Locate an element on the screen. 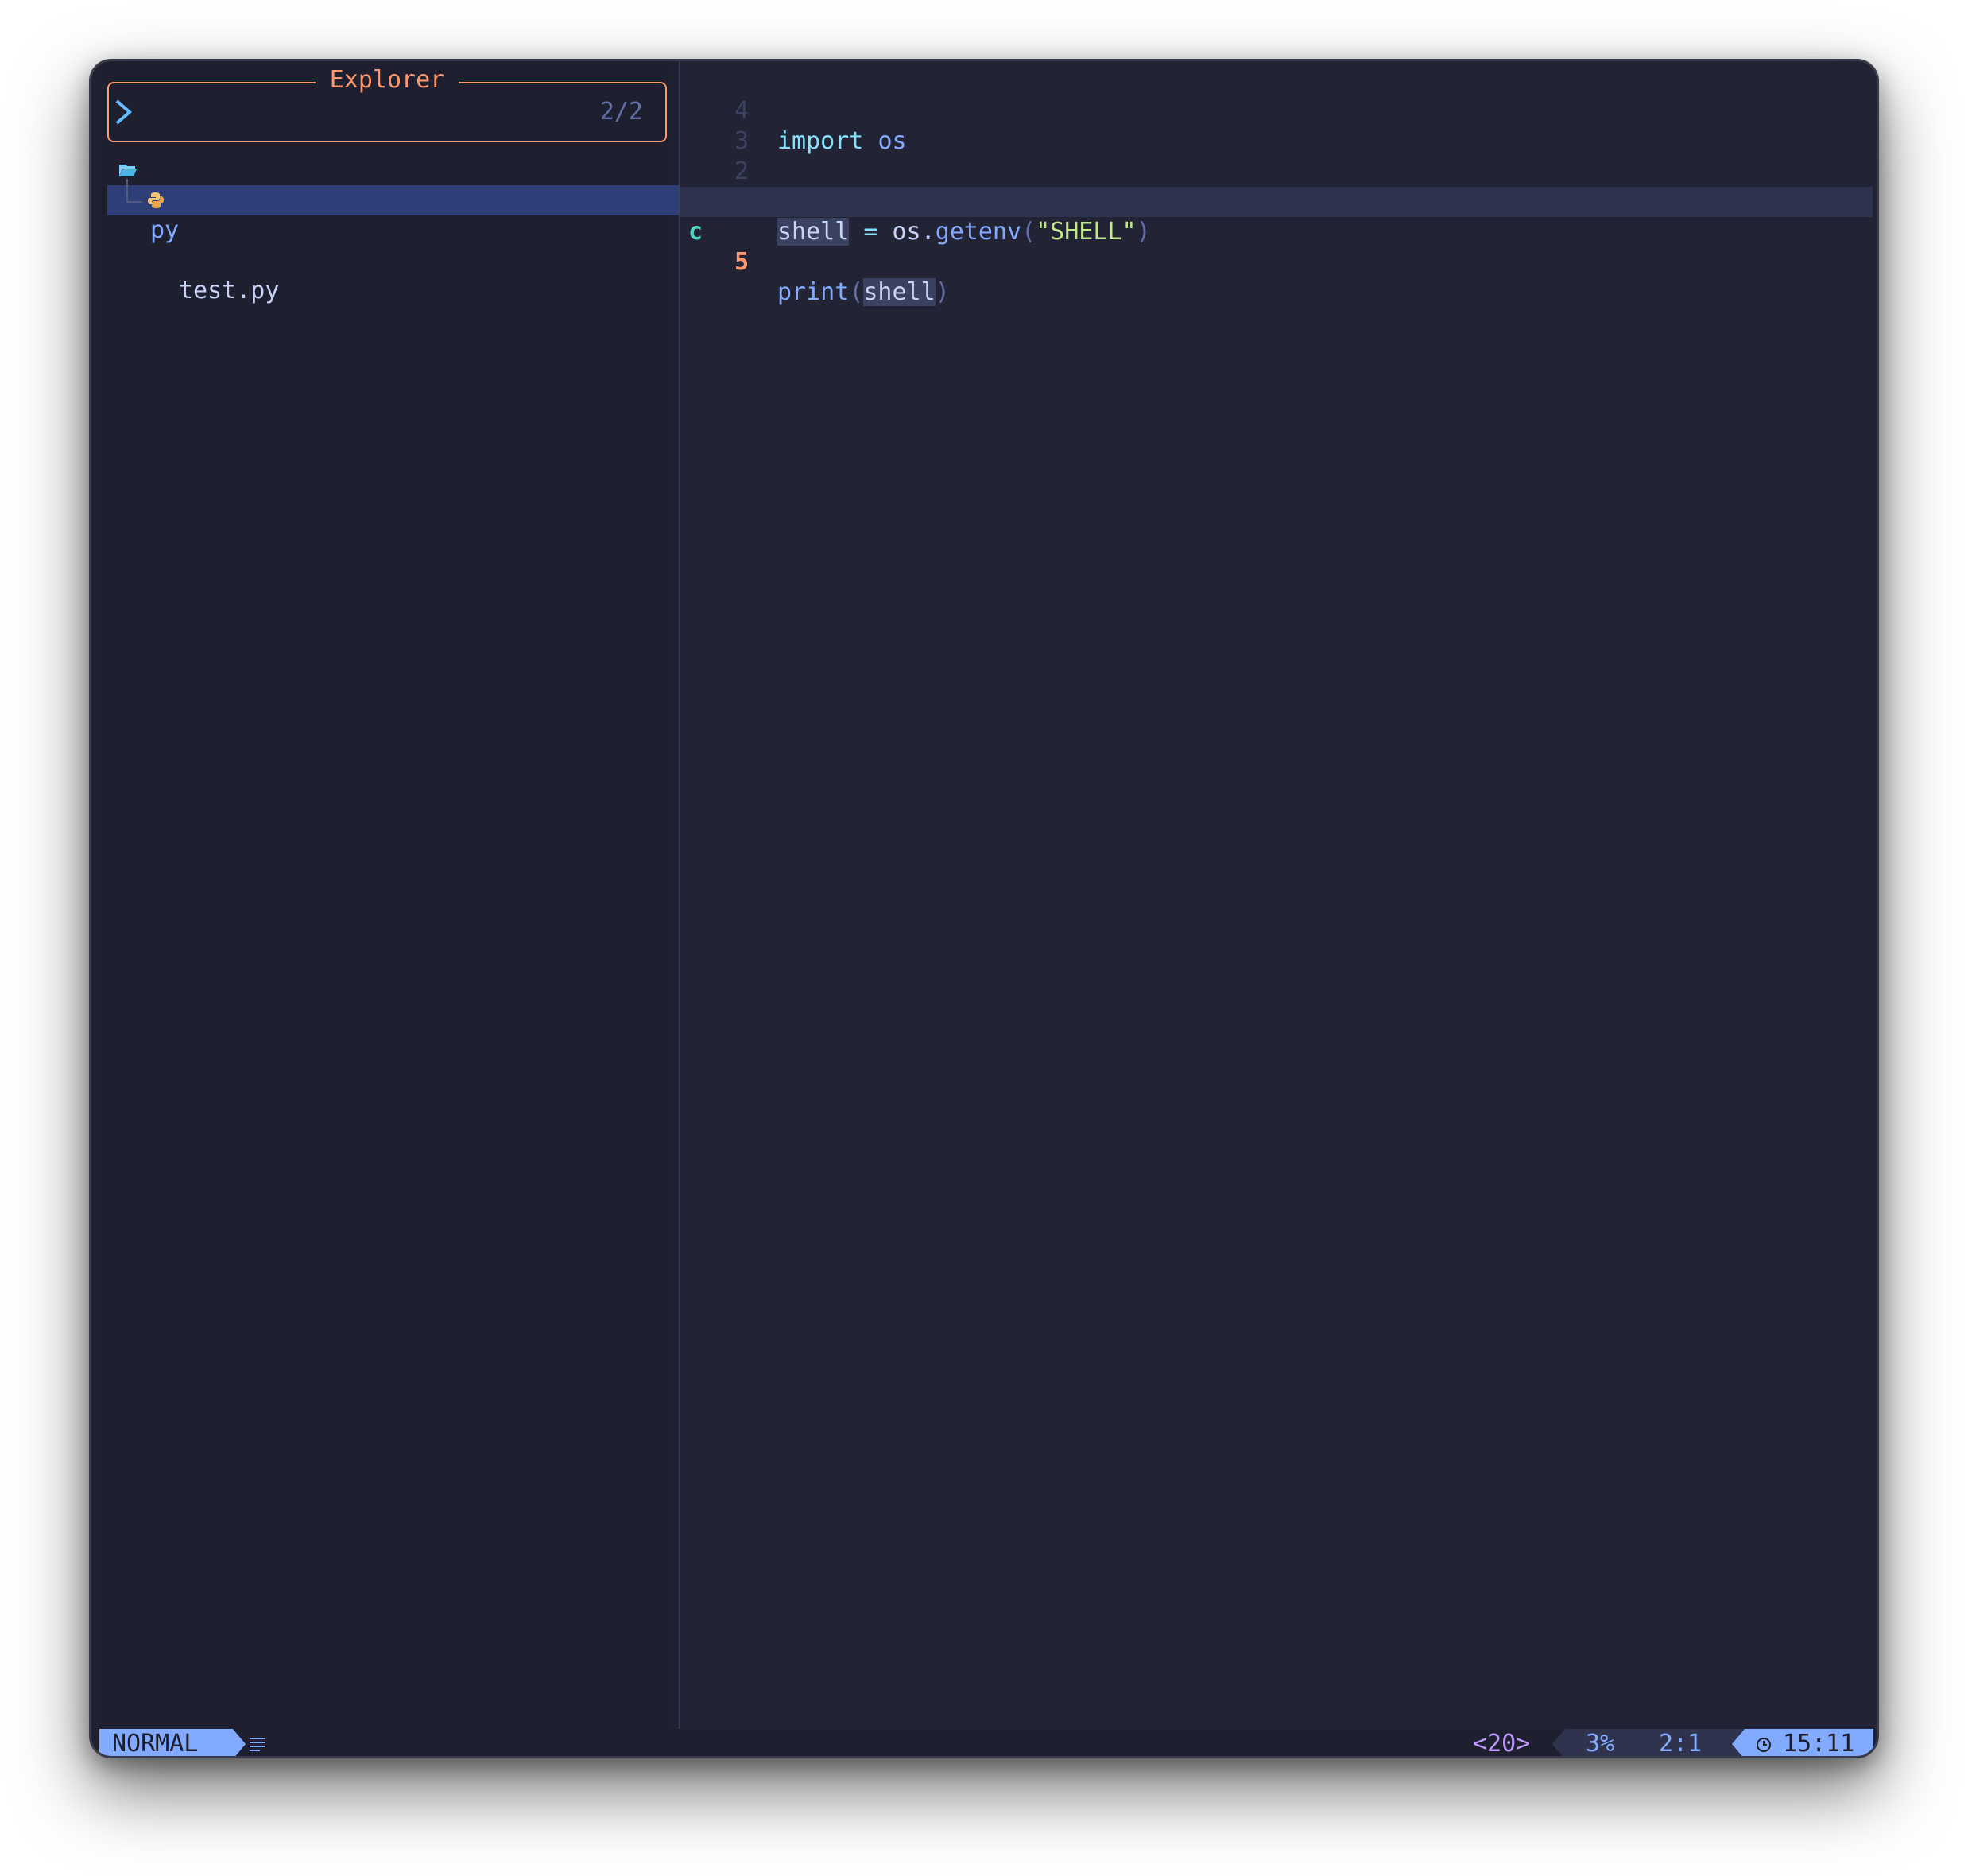 Image resolution: width=1968 pixels, height=1876 pixels. object-token: os. is located at coordinates (914, 232).